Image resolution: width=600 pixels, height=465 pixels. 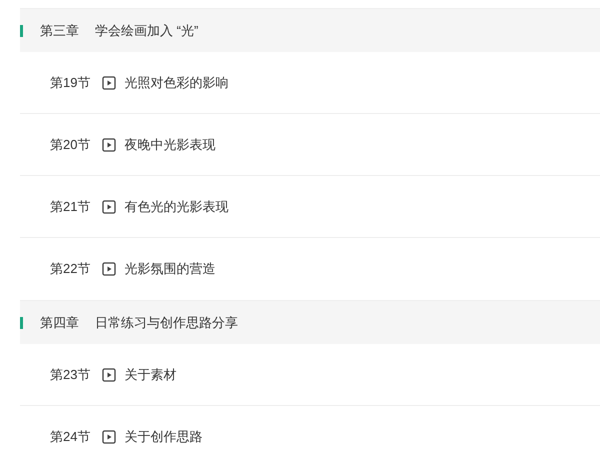 I want to click on lesson-row: 第22节 光影氛围的营造, so click(x=310, y=269).